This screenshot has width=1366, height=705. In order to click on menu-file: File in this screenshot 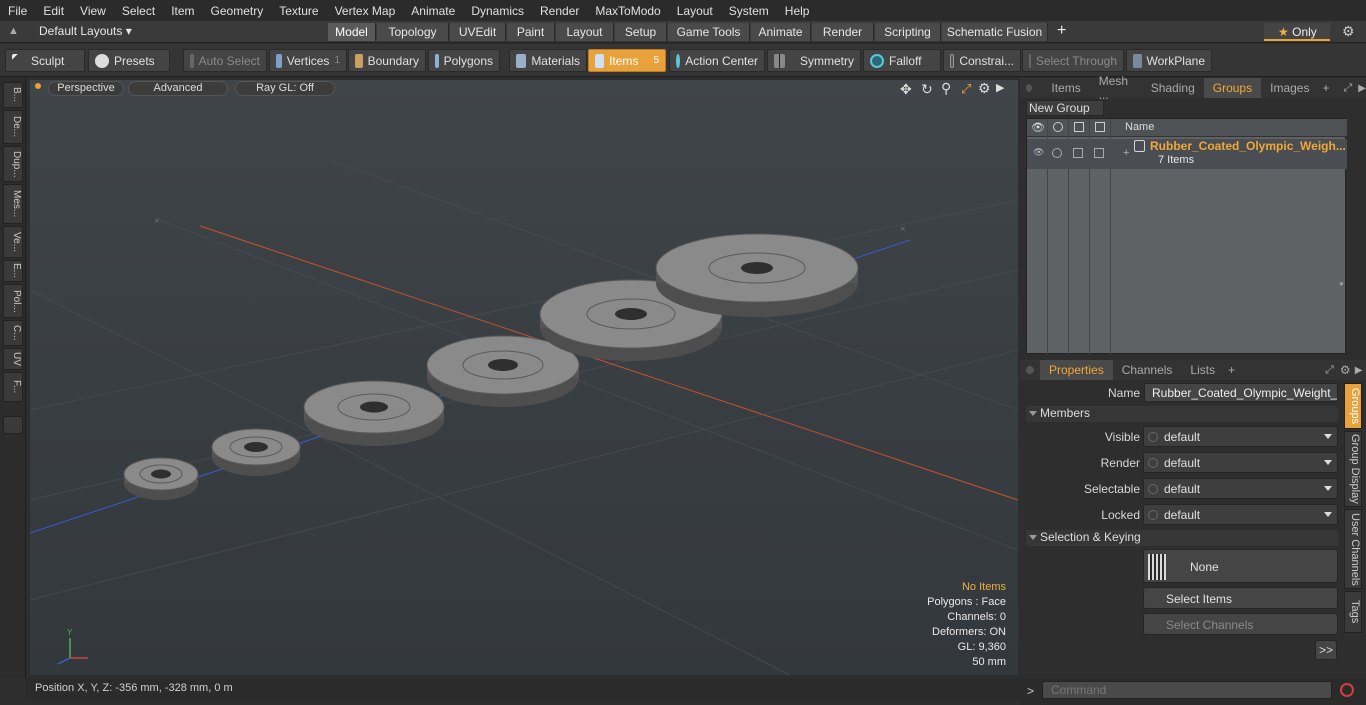, I will do `click(17, 11)`.